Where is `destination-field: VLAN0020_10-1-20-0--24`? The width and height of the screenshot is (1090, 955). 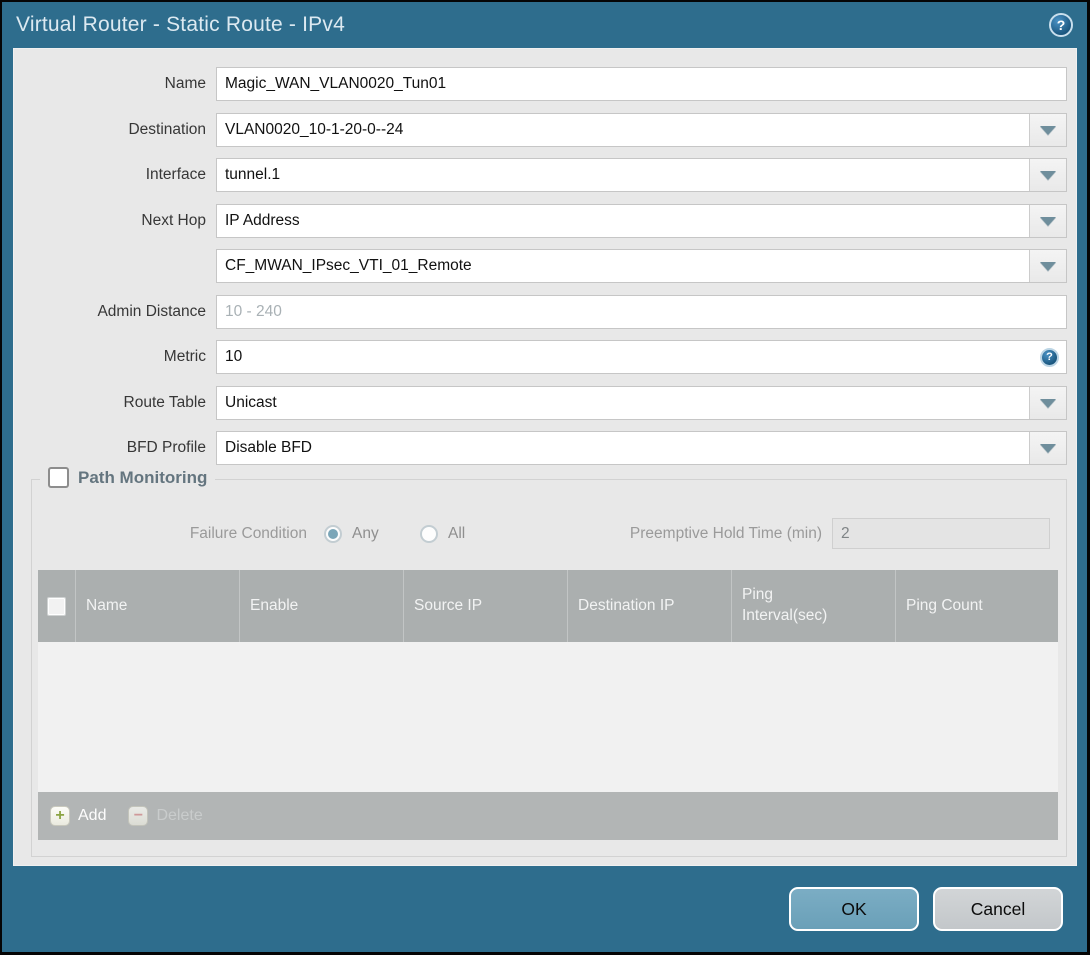
destination-field: VLAN0020_10-1-20-0--24 is located at coordinates (641, 130).